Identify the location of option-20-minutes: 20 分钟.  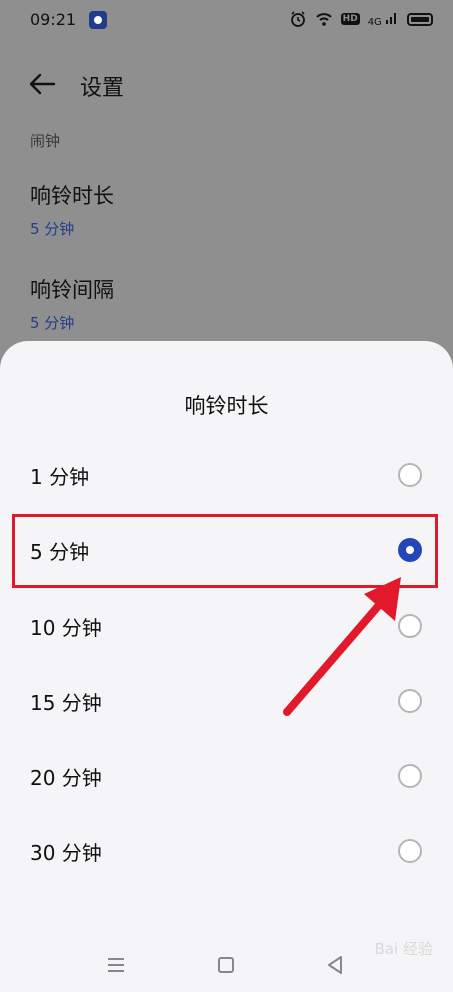
(226, 777).